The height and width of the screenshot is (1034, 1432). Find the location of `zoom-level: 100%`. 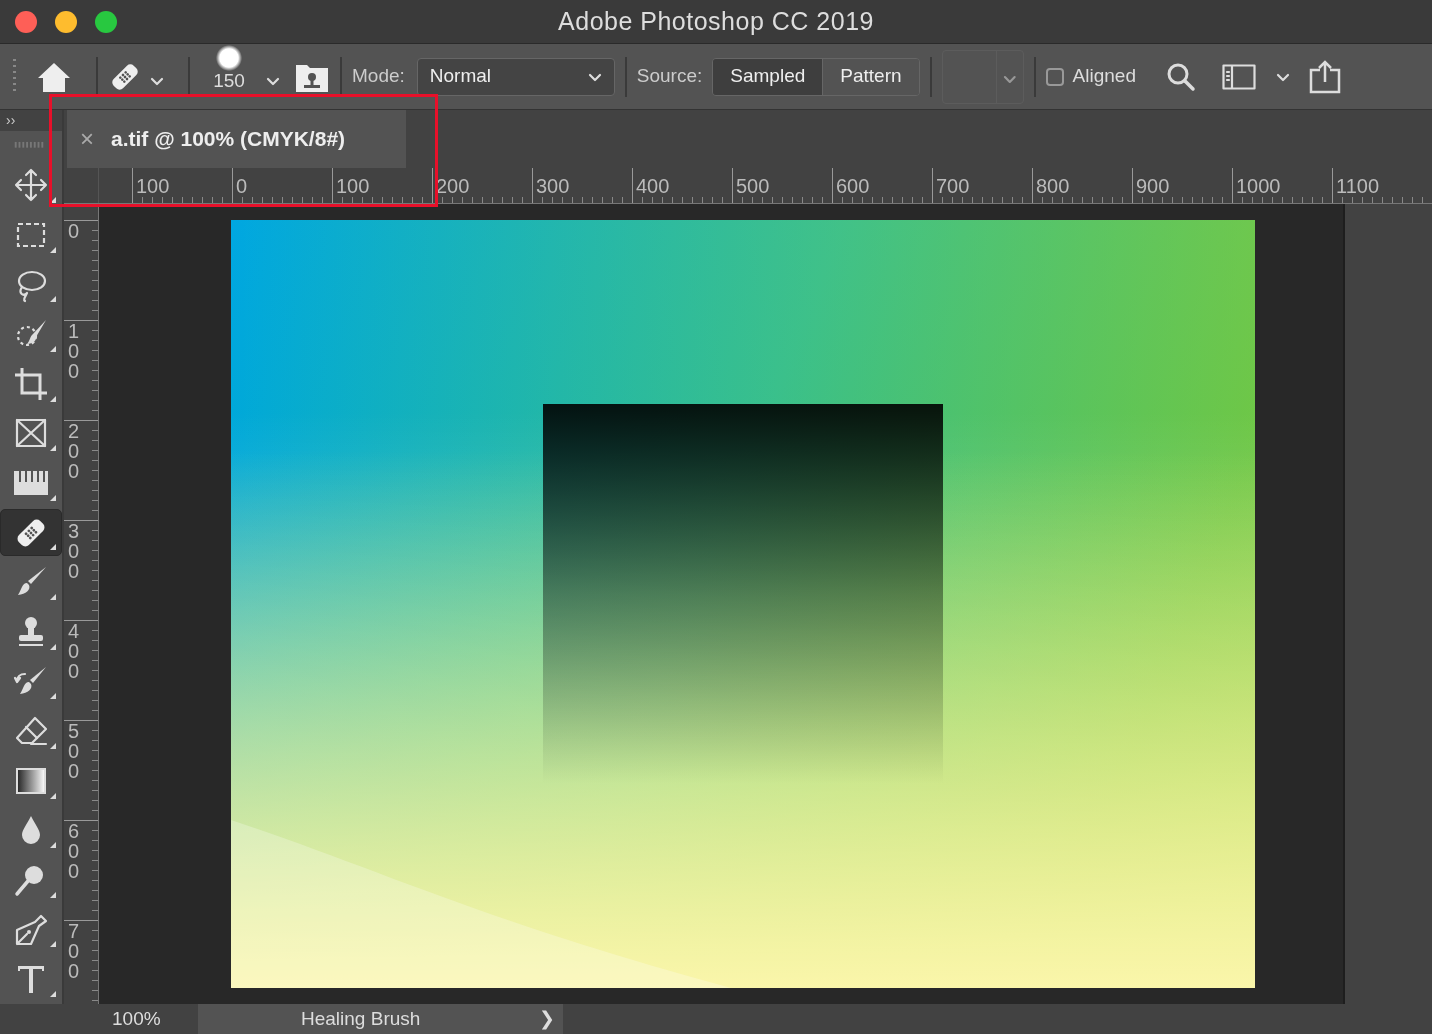

zoom-level: 100% is located at coordinates (137, 1018).